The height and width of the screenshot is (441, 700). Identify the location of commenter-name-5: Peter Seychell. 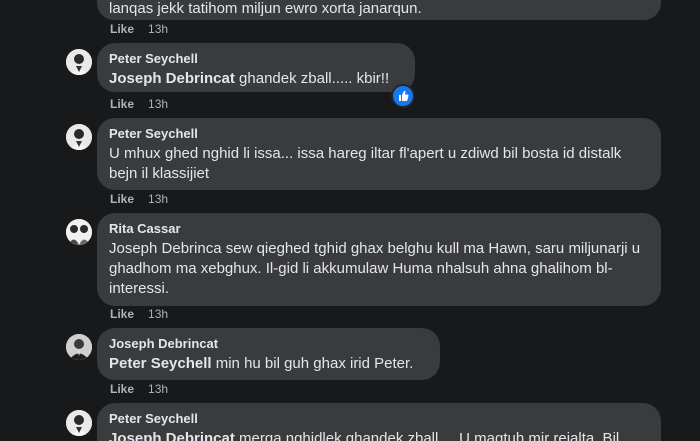
(379, 418).